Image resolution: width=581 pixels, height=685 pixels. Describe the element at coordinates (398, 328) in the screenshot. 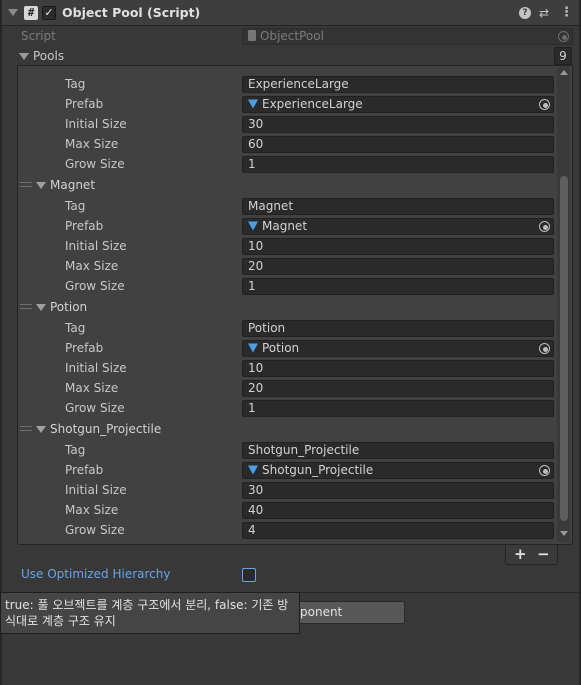

I see `tag-field: Potion` at that location.